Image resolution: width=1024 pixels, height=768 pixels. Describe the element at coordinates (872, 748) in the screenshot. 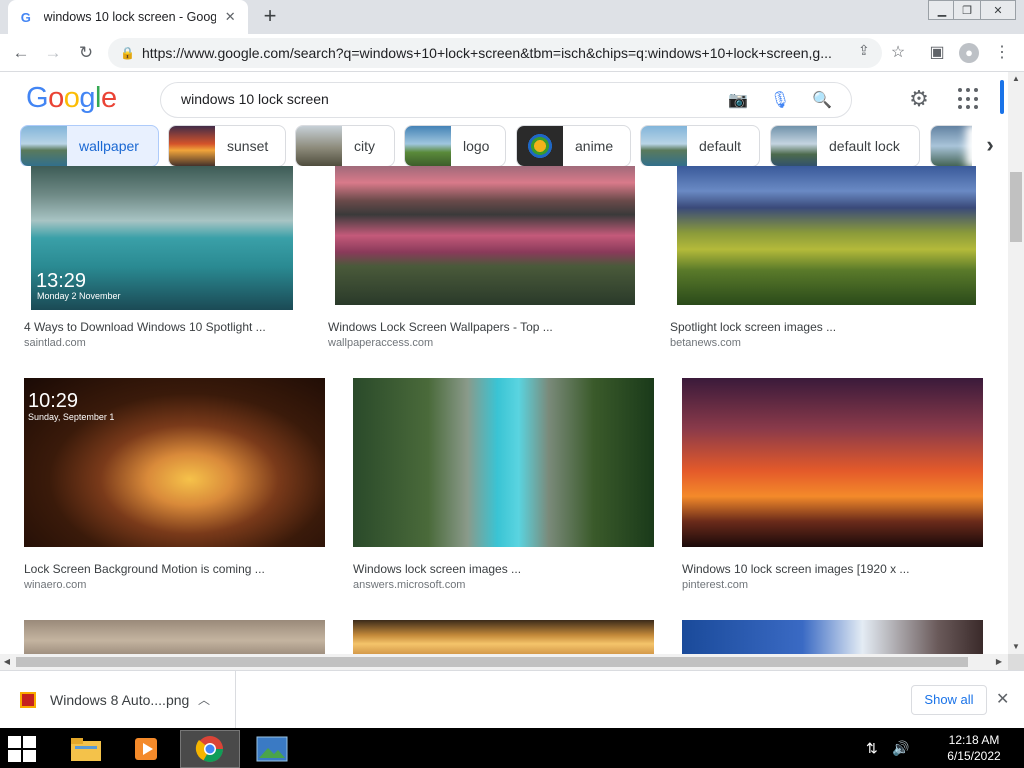

I see `network-icon: ⇅` at that location.